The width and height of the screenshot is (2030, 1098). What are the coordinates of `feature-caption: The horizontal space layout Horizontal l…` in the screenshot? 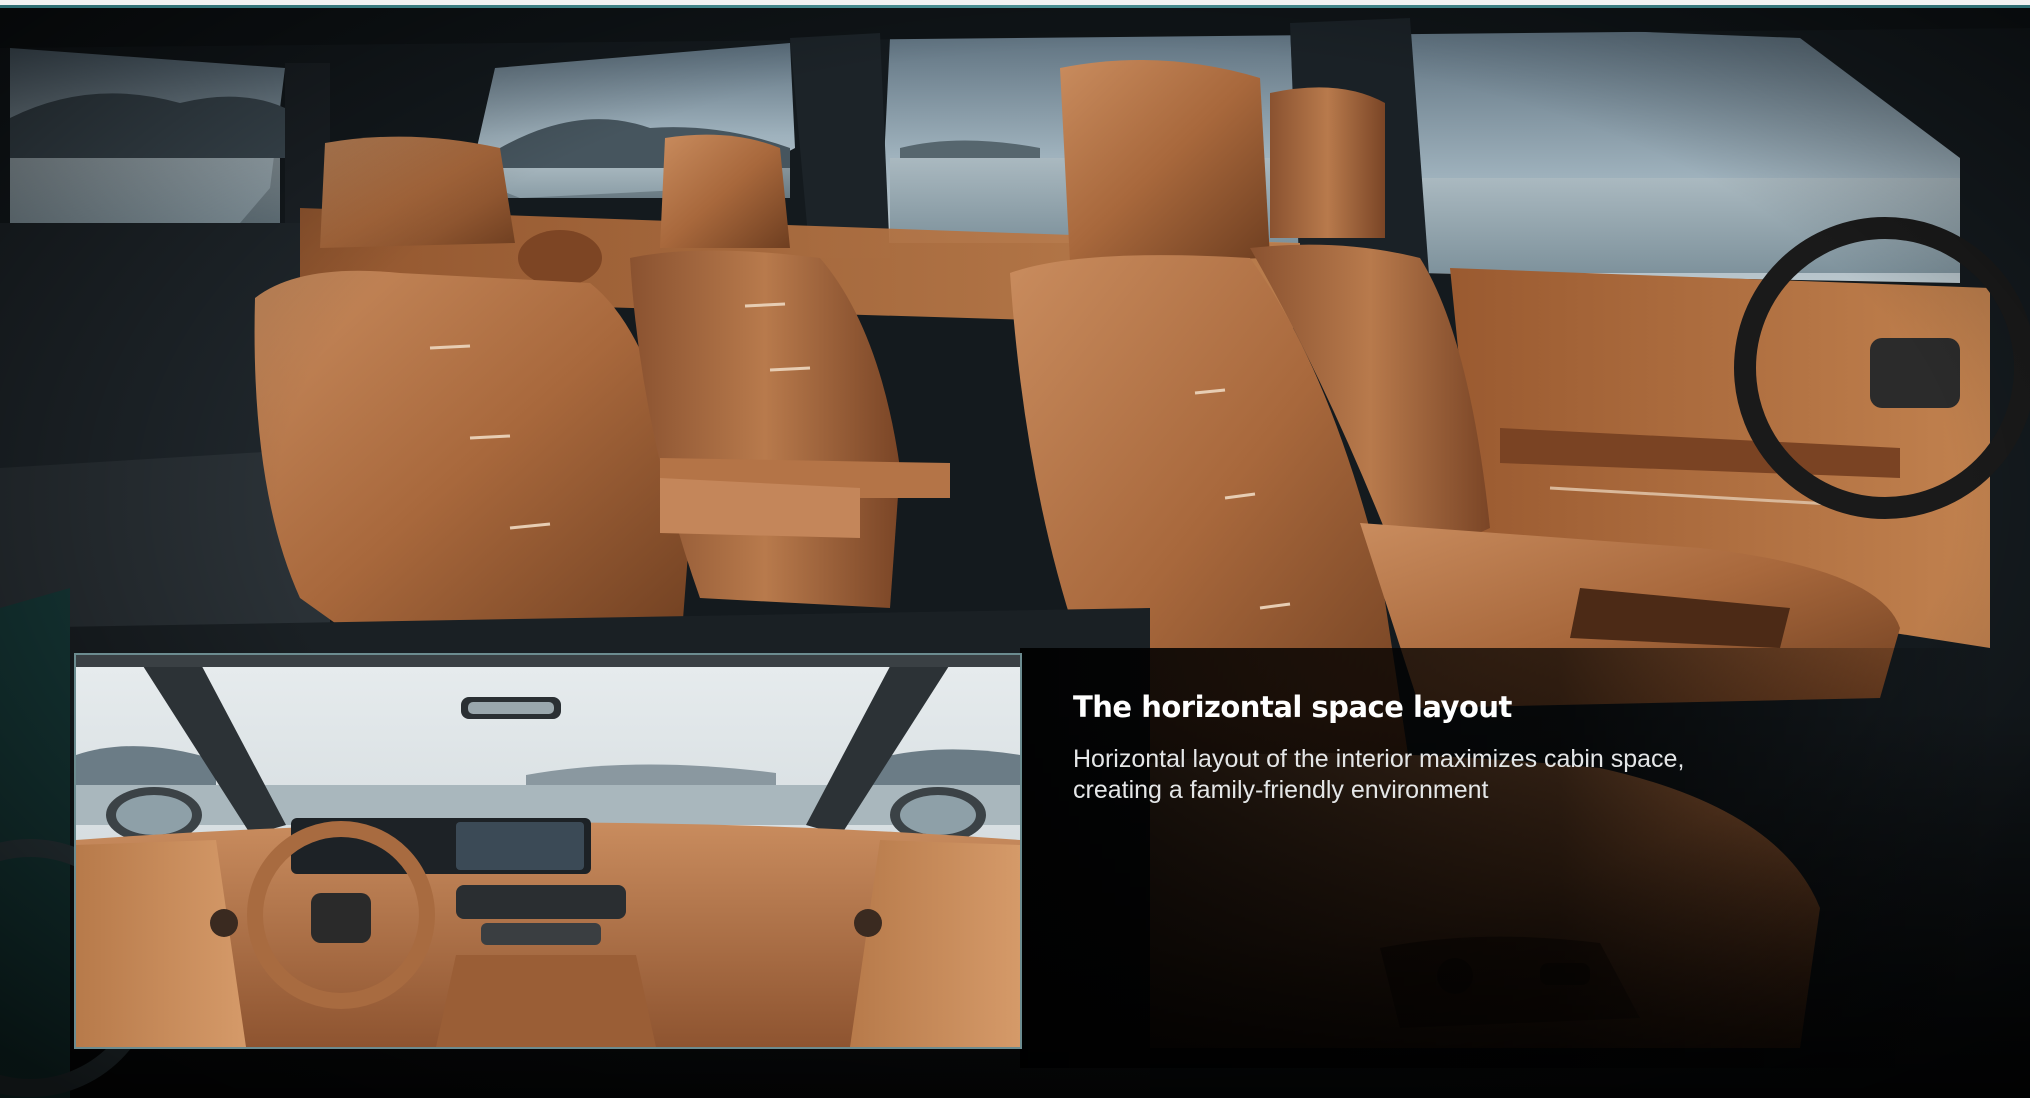 It's located at (1393, 748).